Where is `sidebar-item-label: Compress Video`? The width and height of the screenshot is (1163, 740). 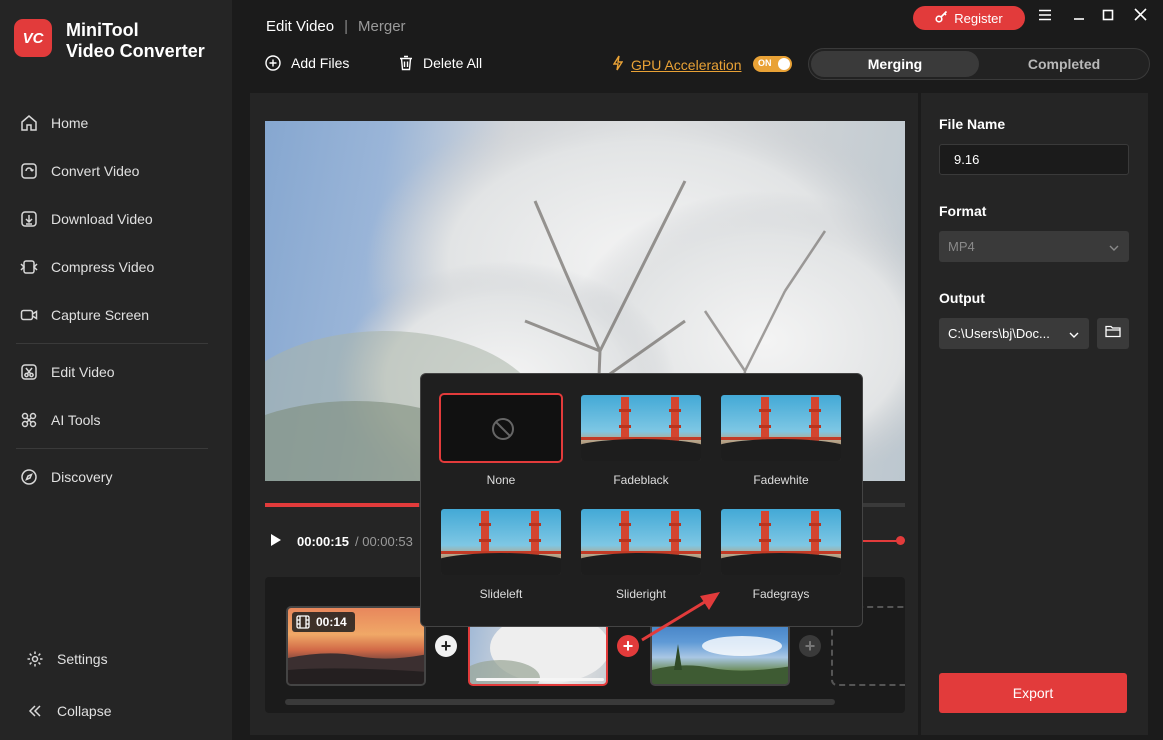 sidebar-item-label: Compress Video is located at coordinates (103, 267).